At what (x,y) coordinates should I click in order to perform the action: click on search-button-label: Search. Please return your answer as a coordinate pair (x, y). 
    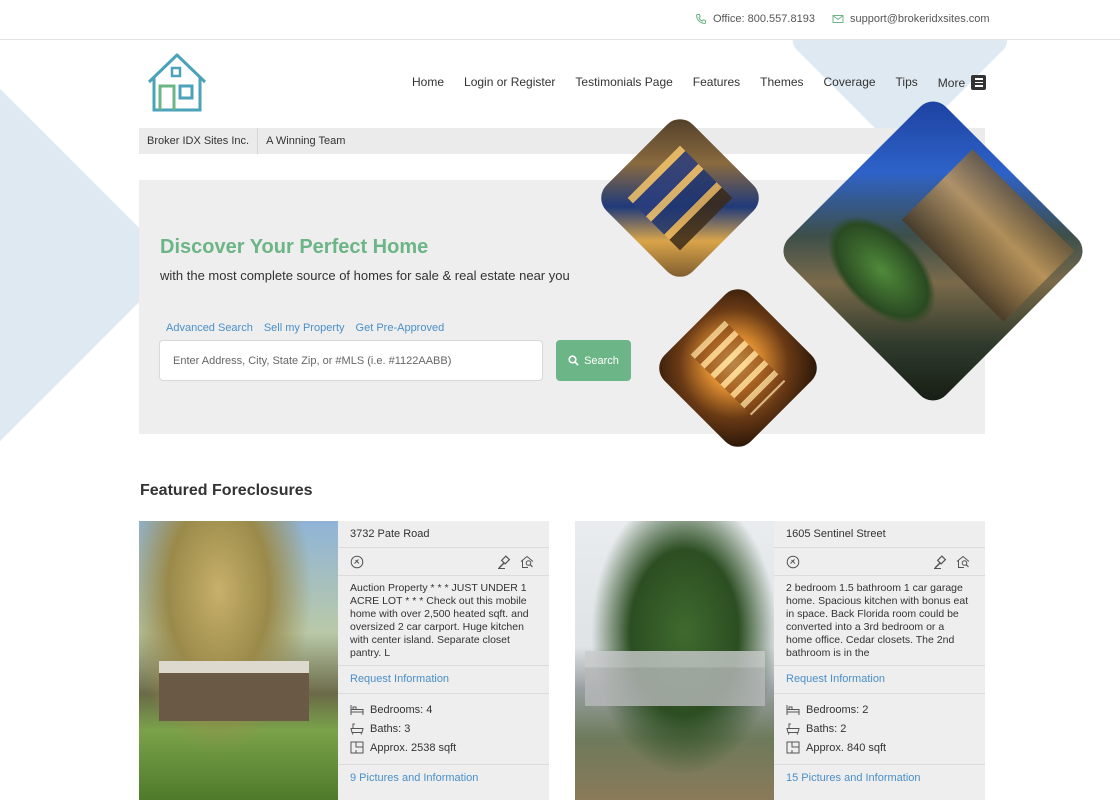
    Looking at the image, I should click on (601, 360).